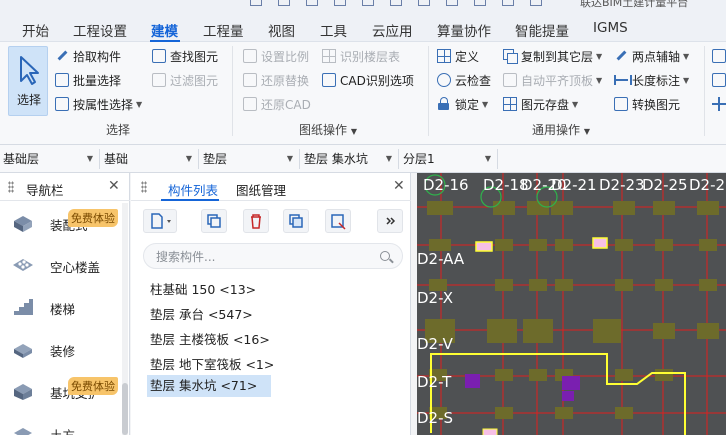 This screenshot has width=726, height=435. What do you see at coordinates (23, 392) in the screenshot?
I see `foundation-pit-icon` at bounding box center [23, 392].